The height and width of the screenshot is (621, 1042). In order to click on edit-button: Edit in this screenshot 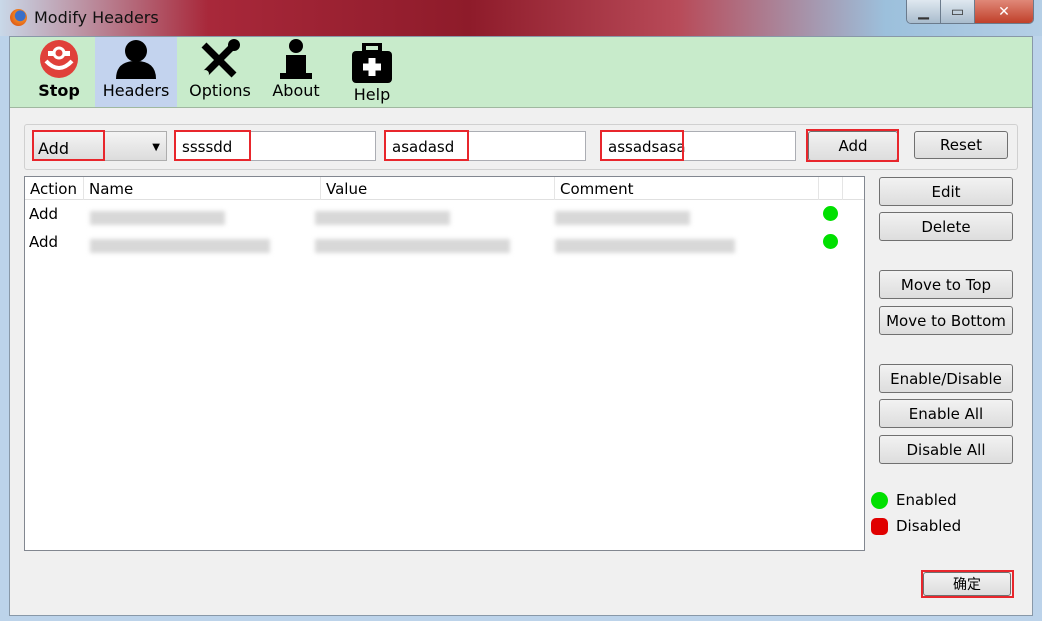, I will do `click(946, 191)`.